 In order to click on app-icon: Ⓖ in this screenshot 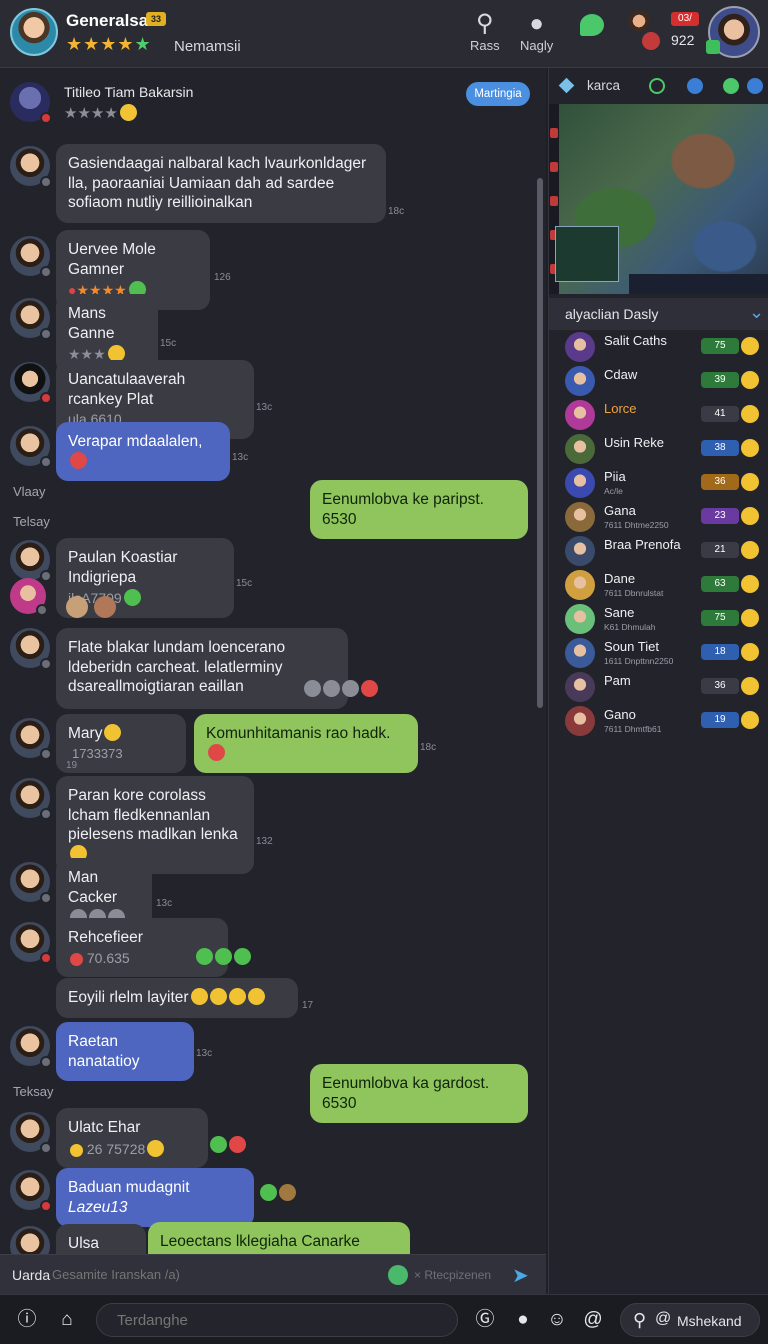, I will do `click(485, 1320)`.